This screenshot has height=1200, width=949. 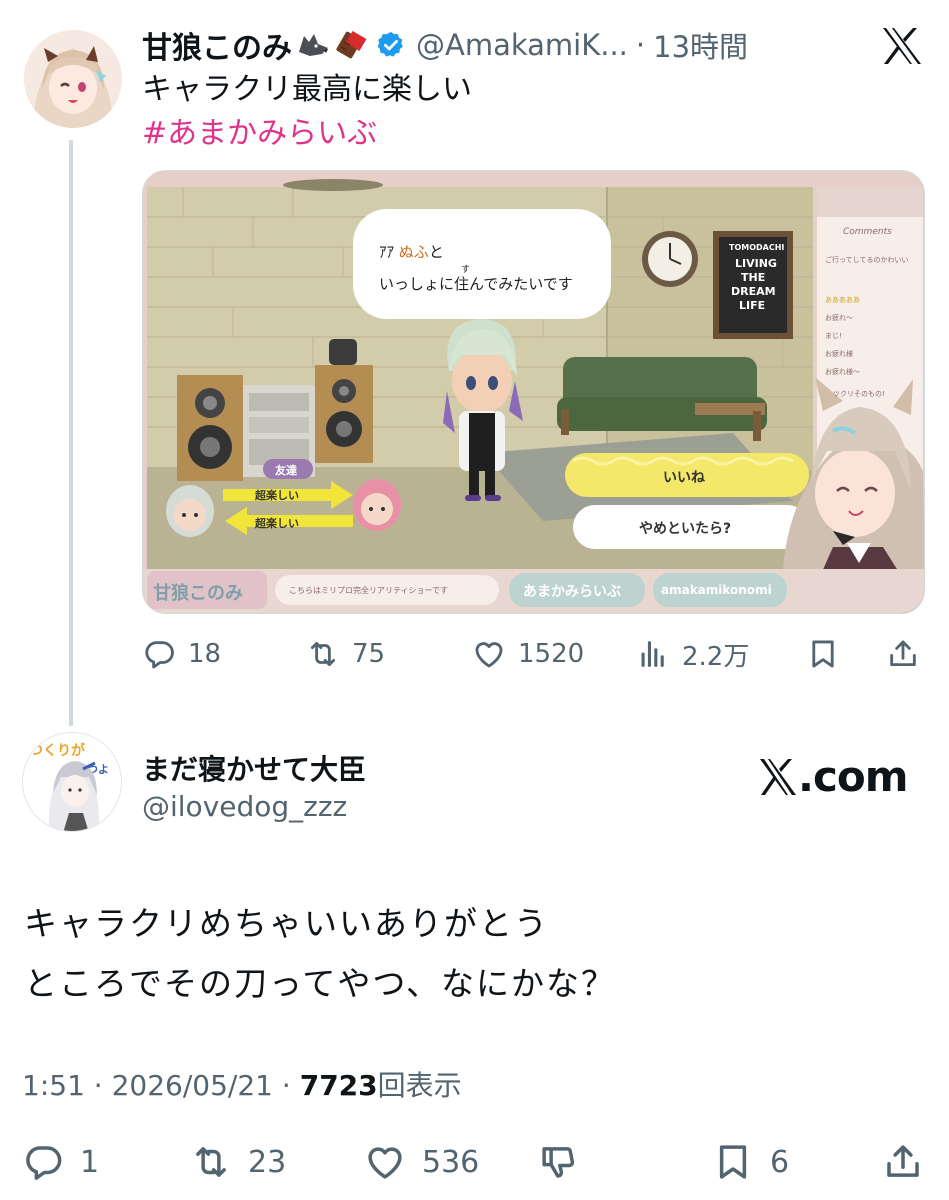 What do you see at coordinates (753, 291) in the screenshot?
I see `poster-line-4: DREAM` at bounding box center [753, 291].